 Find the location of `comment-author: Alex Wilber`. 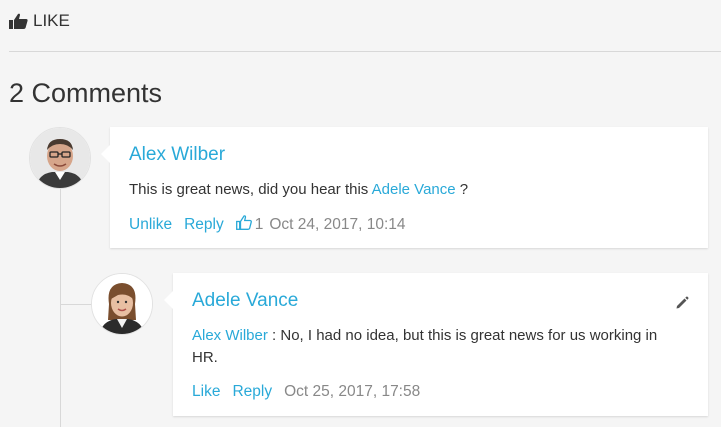

comment-author: Alex Wilber is located at coordinates (177, 155).